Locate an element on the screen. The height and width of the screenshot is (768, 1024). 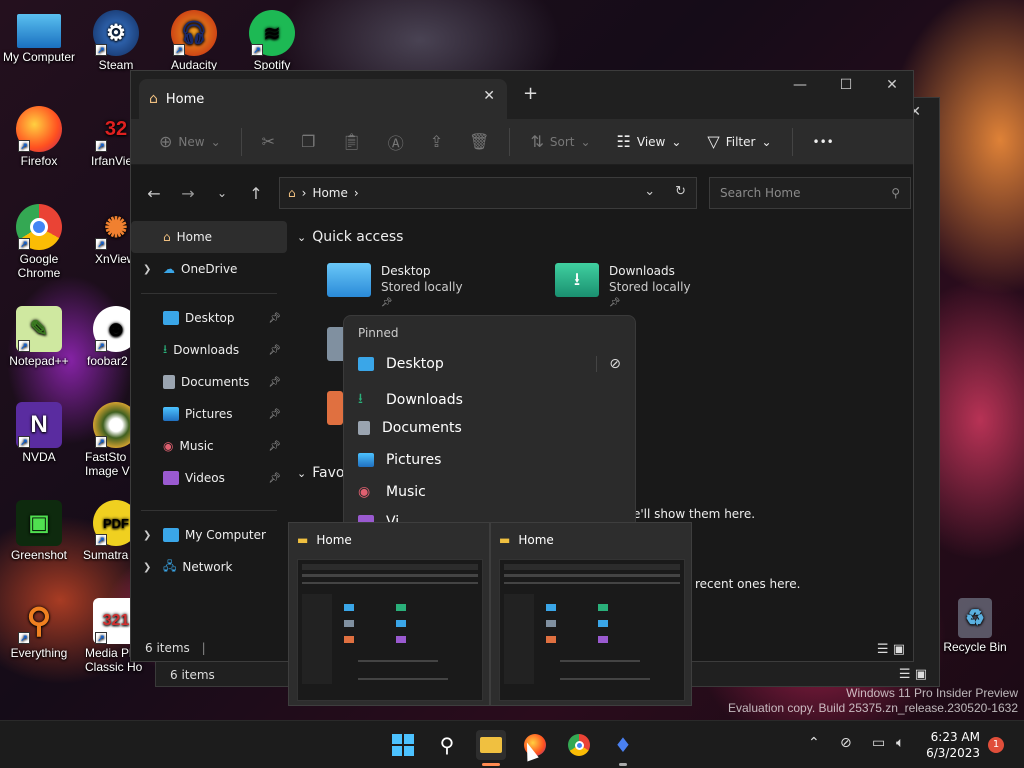
close-window-icon: ✕ is located at coordinates (892, 85).